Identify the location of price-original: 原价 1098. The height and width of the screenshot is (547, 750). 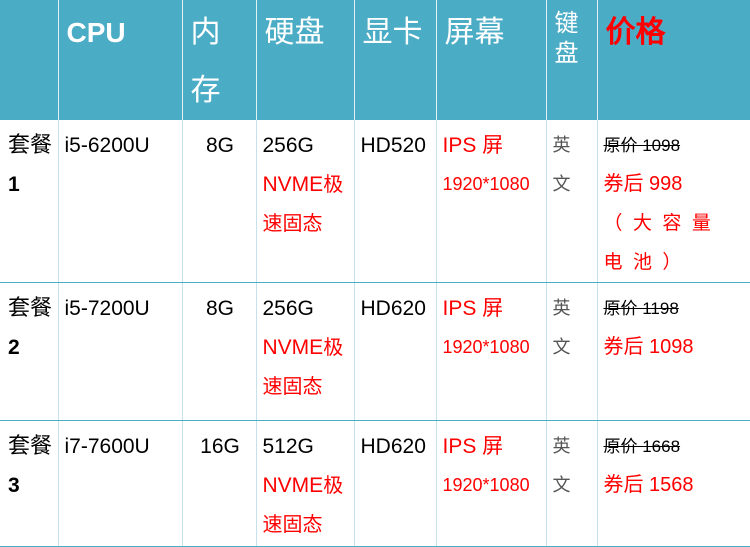
(642, 145).